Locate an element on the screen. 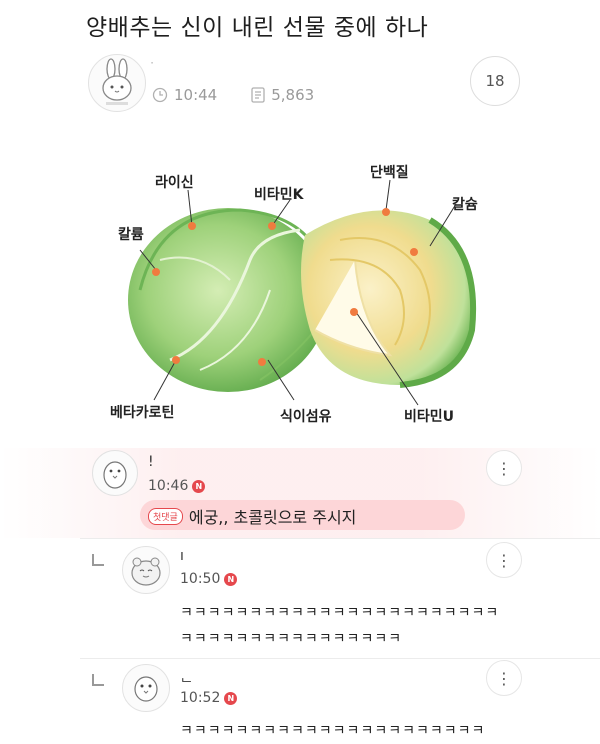 The width and height of the screenshot is (600, 744). views-icon is located at coordinates (258, 95).